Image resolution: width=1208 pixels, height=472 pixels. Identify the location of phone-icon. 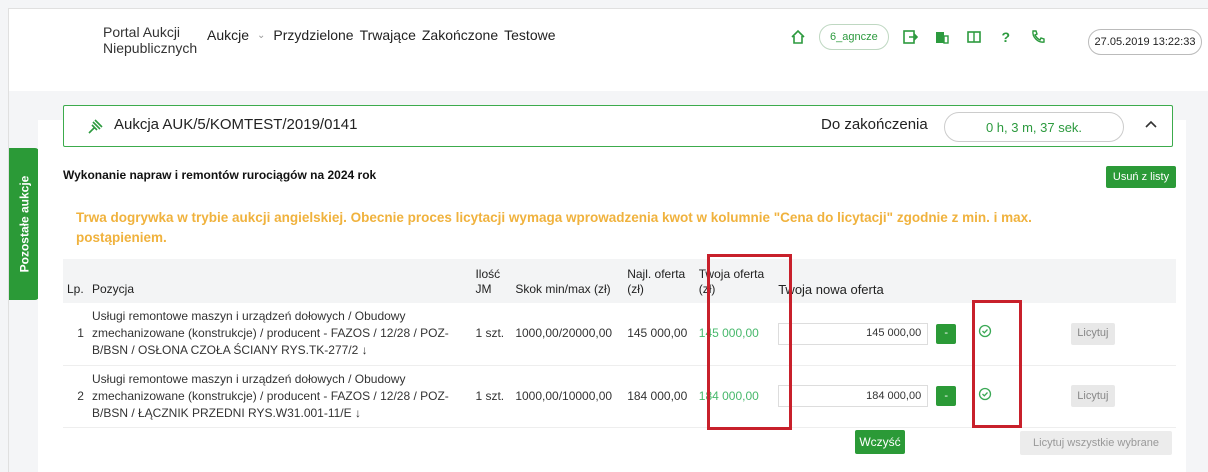
(1038, 37).